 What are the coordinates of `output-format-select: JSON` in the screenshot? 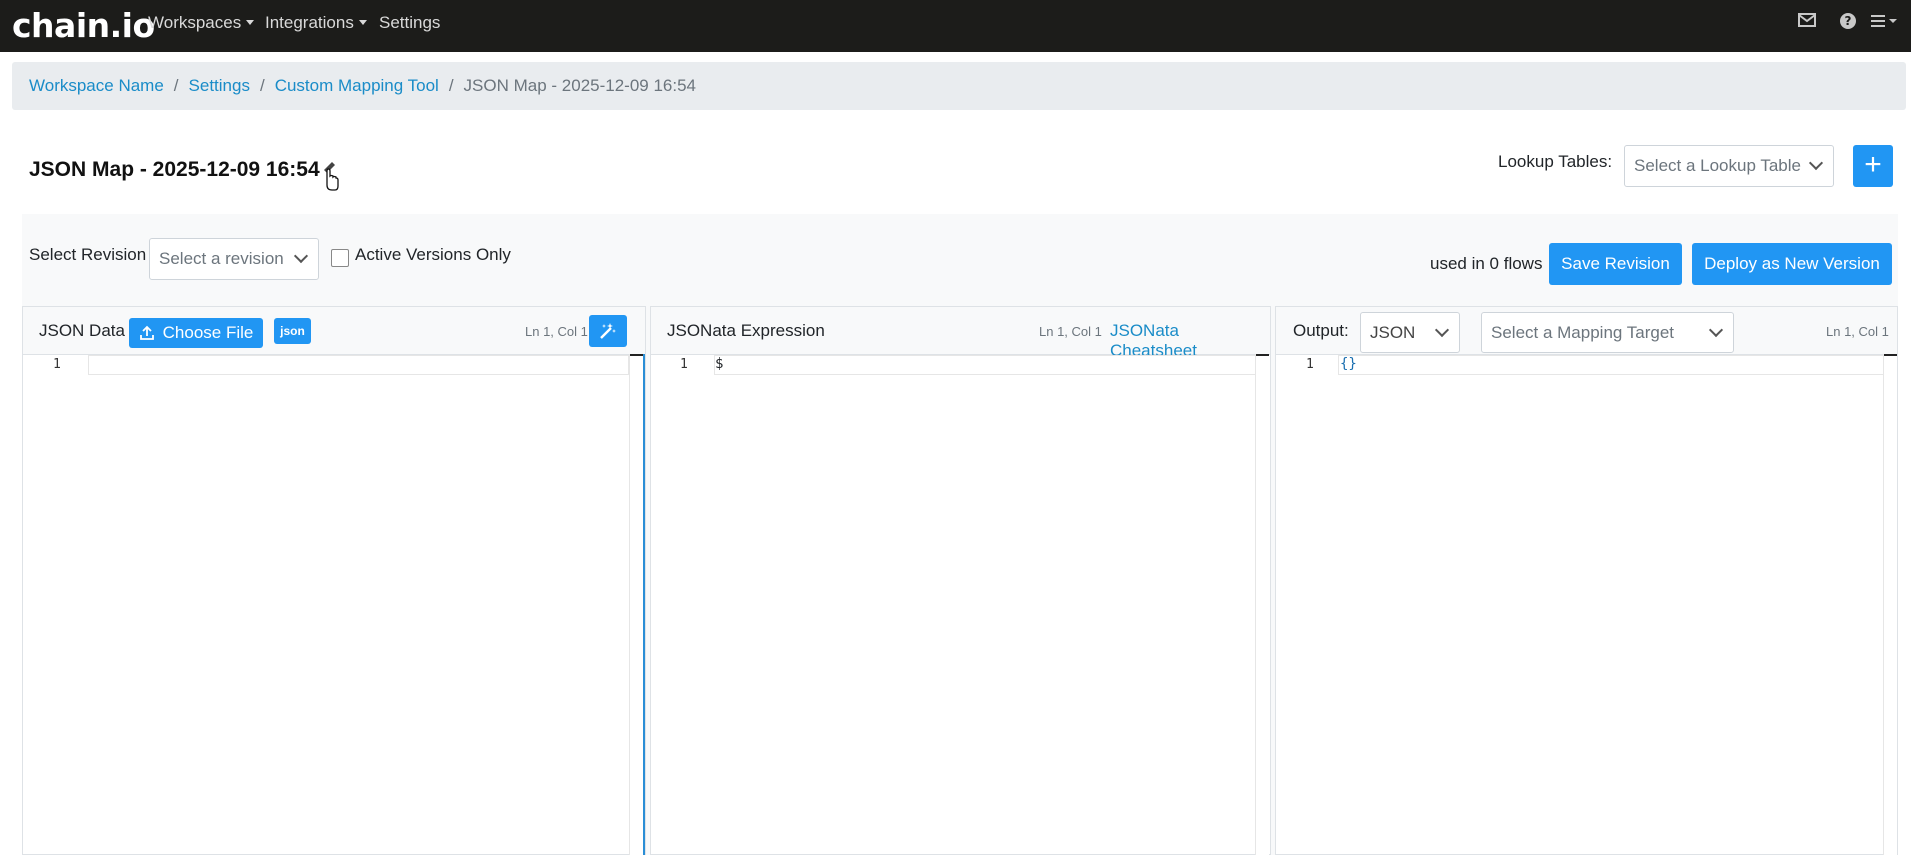 It's located at (1410, 332).